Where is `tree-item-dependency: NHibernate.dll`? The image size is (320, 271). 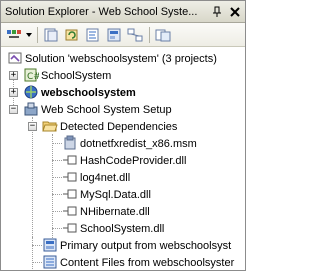 tree-item-dependency: NHibernate.dll is located at coordinates (123, 211).